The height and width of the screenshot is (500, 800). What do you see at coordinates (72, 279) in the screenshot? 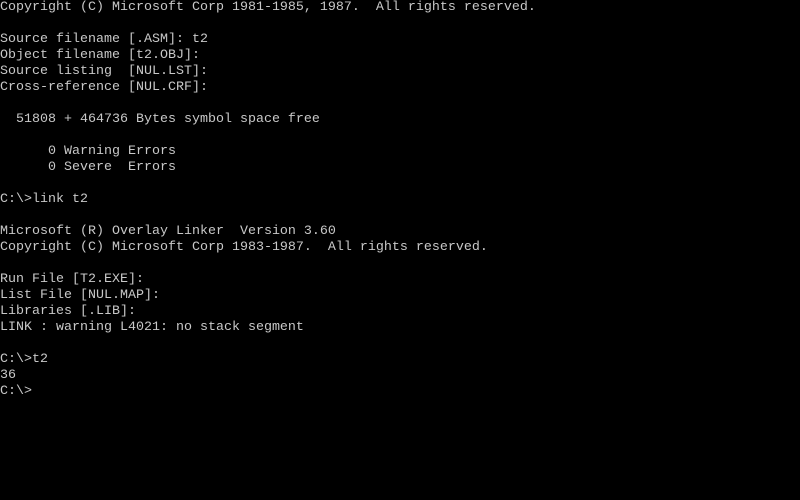
I see `terminal-line: Run File [T2.EXE]:` at bounding box center [72, 279].